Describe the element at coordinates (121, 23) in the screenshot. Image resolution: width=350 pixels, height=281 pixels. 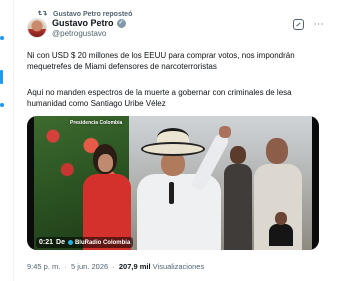
I see `verified-badge-icon: ✓` at that location.